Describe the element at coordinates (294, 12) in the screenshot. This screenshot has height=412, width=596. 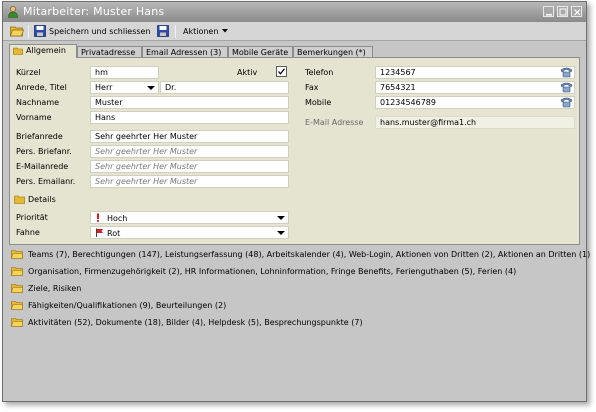
I see `title-bar: Mitarbeiter: Muster Hans` at that location.